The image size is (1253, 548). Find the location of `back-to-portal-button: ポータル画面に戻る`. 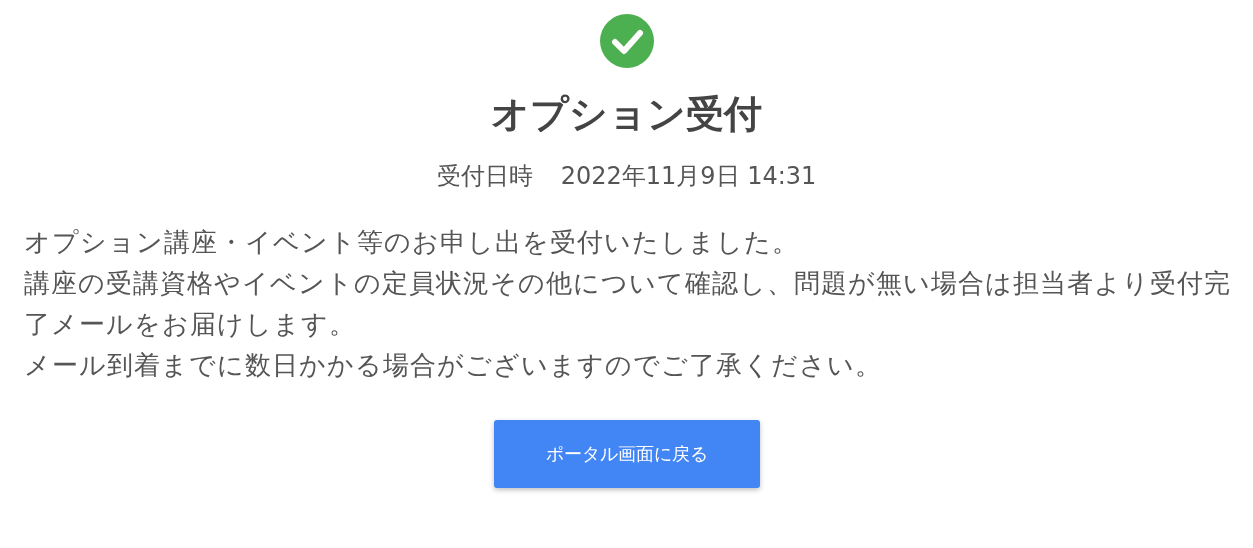

back-to-portal-button: ポータル画面に戻る is located at coordinates (626, 453).